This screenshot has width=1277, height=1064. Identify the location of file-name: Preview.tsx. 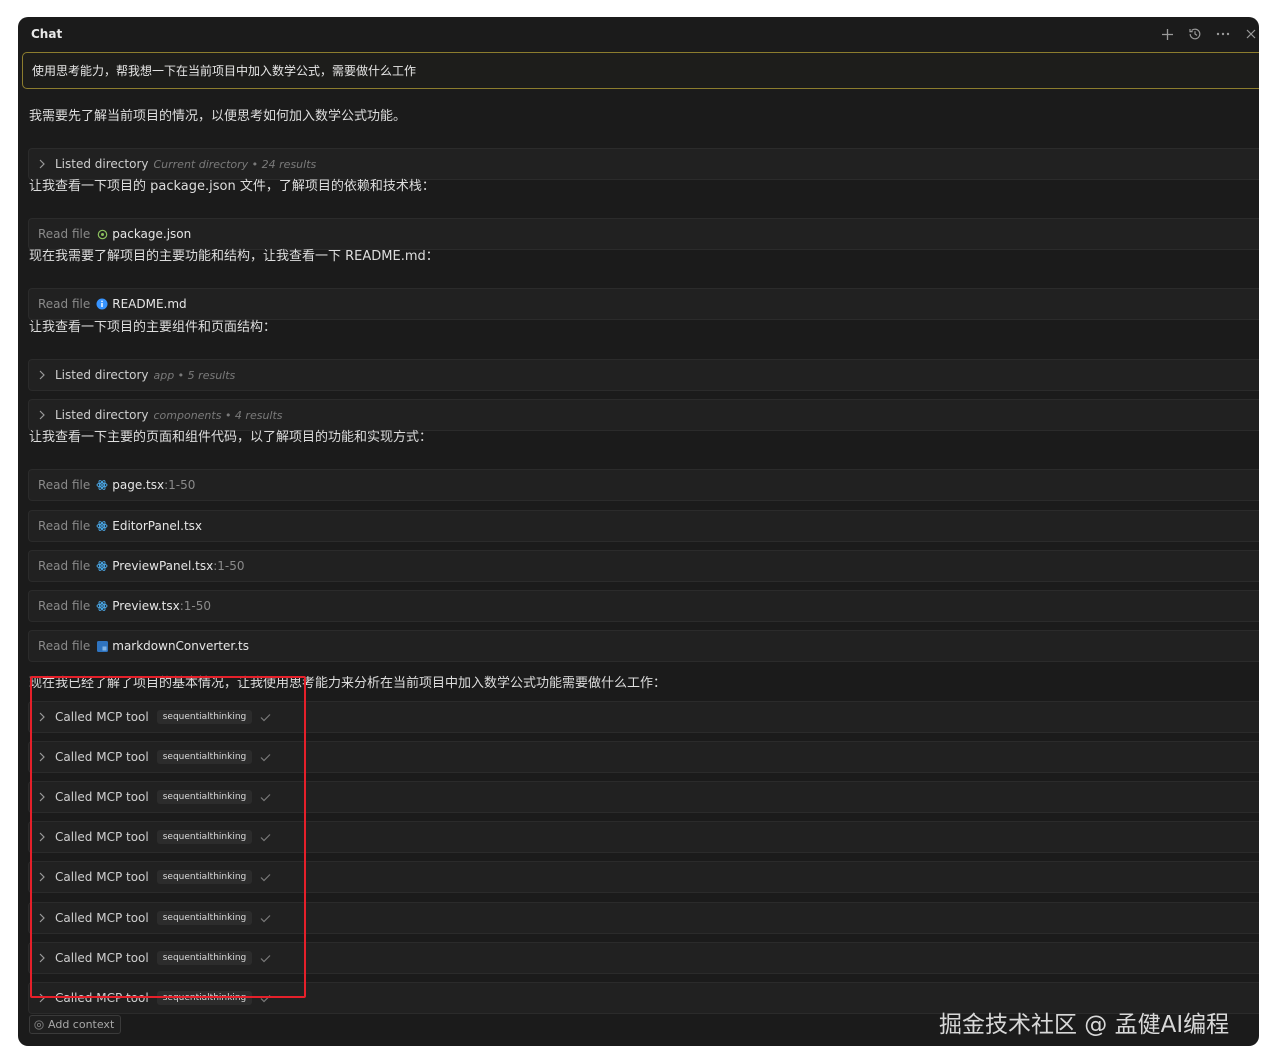
(146, 606).